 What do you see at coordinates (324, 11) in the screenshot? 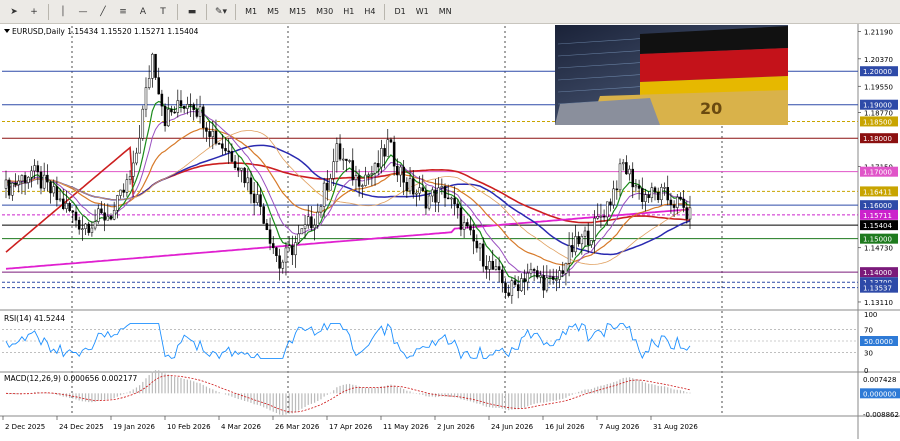
I see `timeframe-m30: M30` at bounding box center [324, 11].